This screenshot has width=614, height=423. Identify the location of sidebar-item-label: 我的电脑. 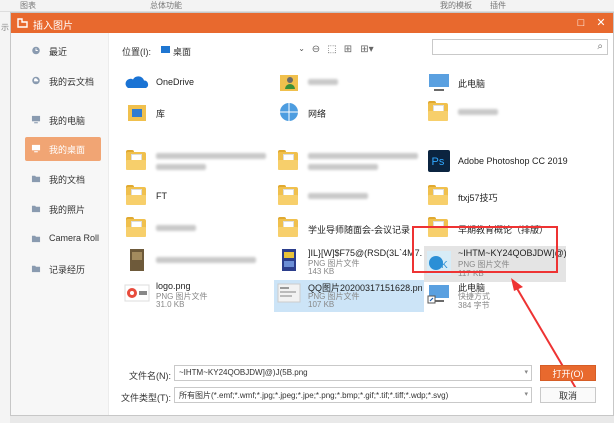
(67, 121).